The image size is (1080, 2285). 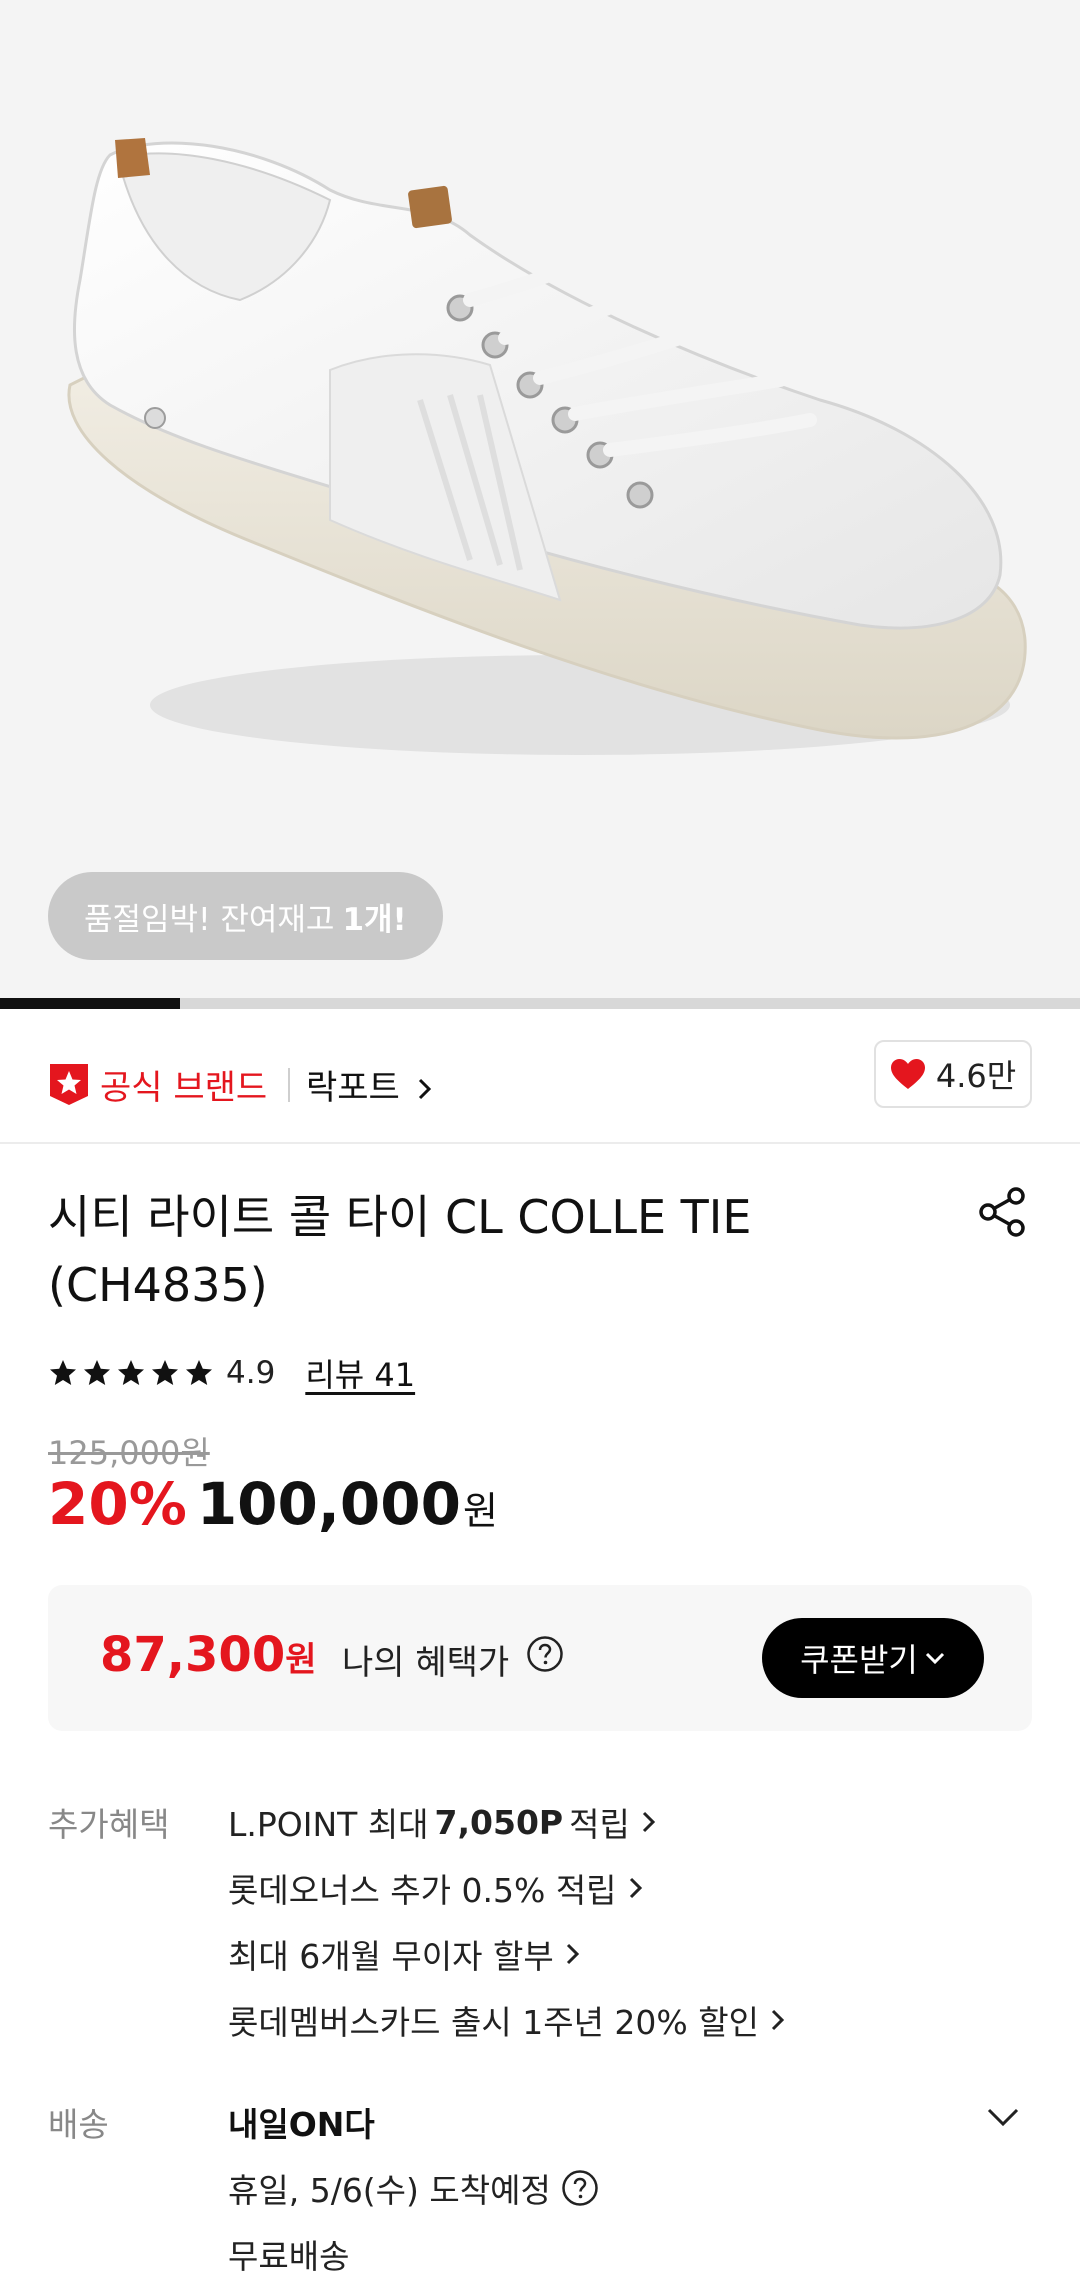 I want to click on benefit-item-lotteoners: 롯데오너스 추가 0.5% 적립, so click(x=436, y=1888).